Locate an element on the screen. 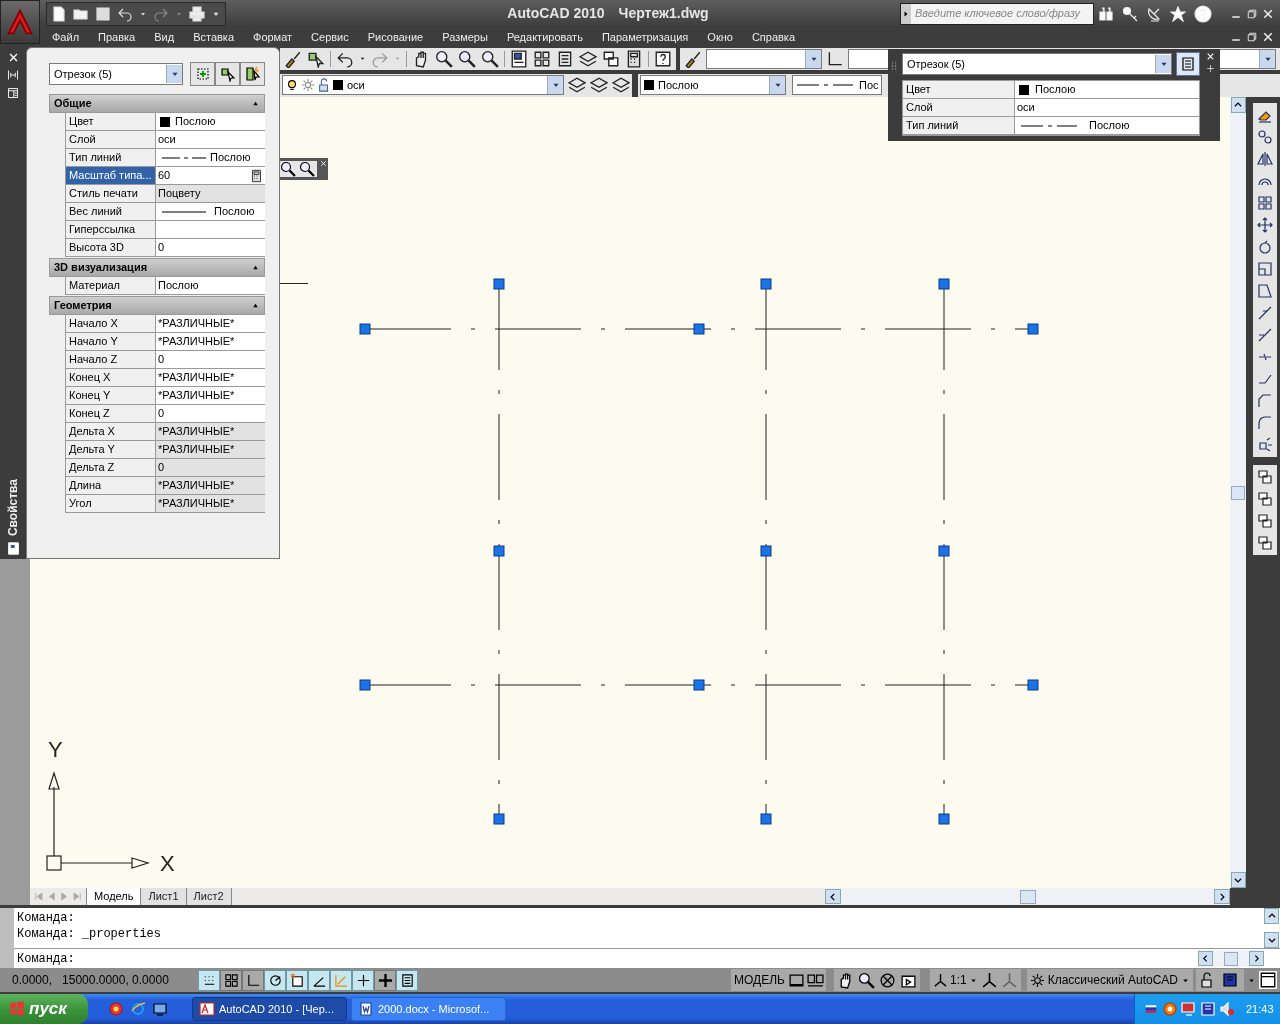 Image resolution: width=1280 pixels, height=1024 pixels. color-dropdown: Послою is located at coordinates (713, 85).